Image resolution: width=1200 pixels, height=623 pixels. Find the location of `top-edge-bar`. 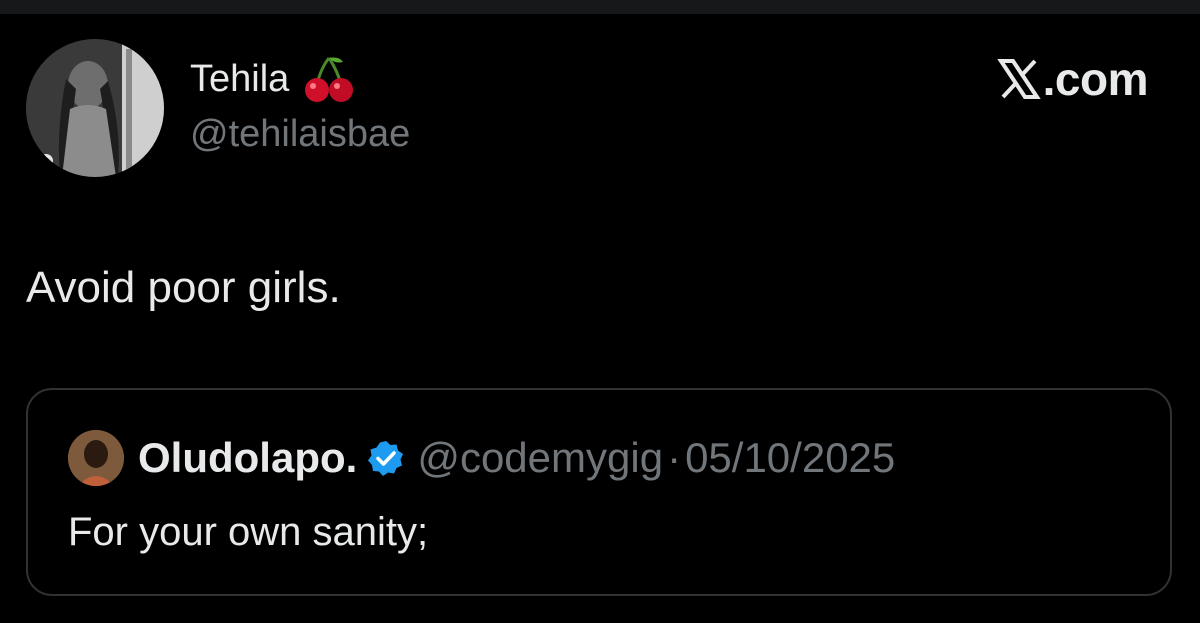

top-edge-bar is located at coordinates (600, 7).